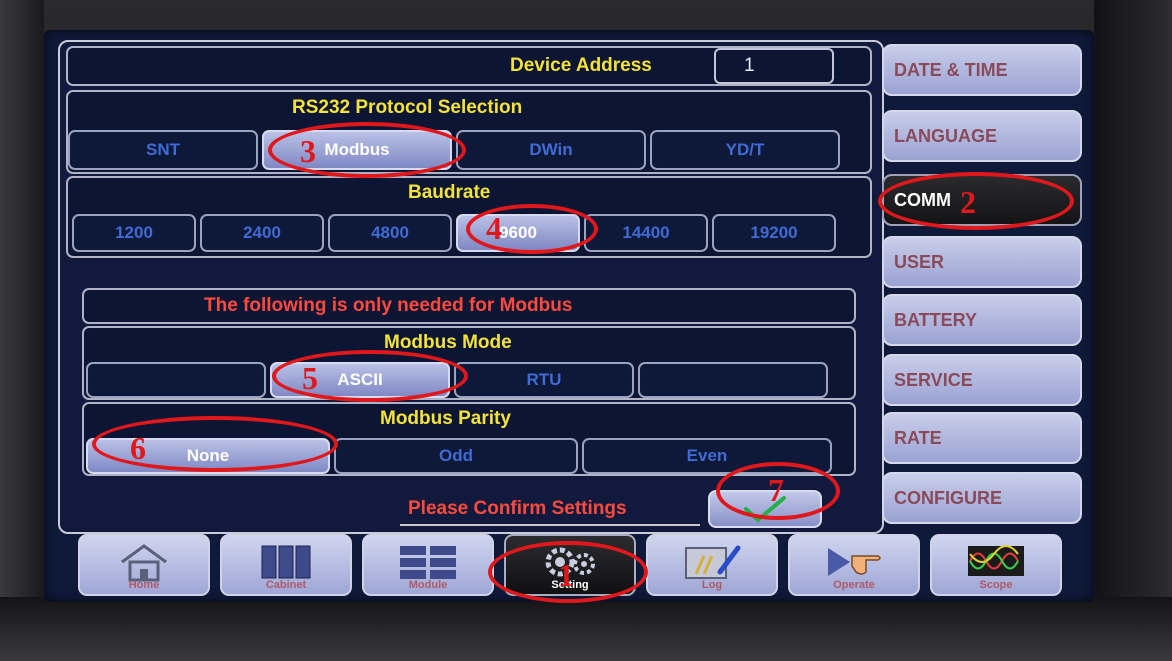 The width and height of the screenshot is (1172, 661). I want to click on confirm-underline, so click(550, 525).